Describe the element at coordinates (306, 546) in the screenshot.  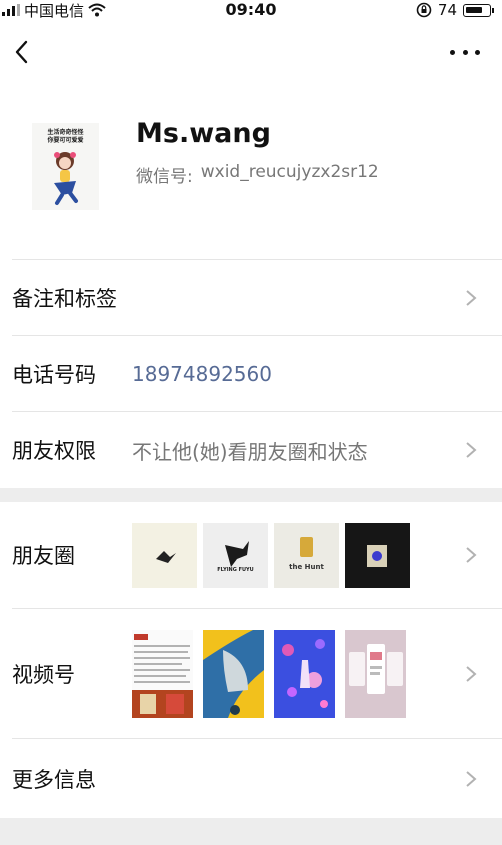
I see `gold-logo-icon` at that location.